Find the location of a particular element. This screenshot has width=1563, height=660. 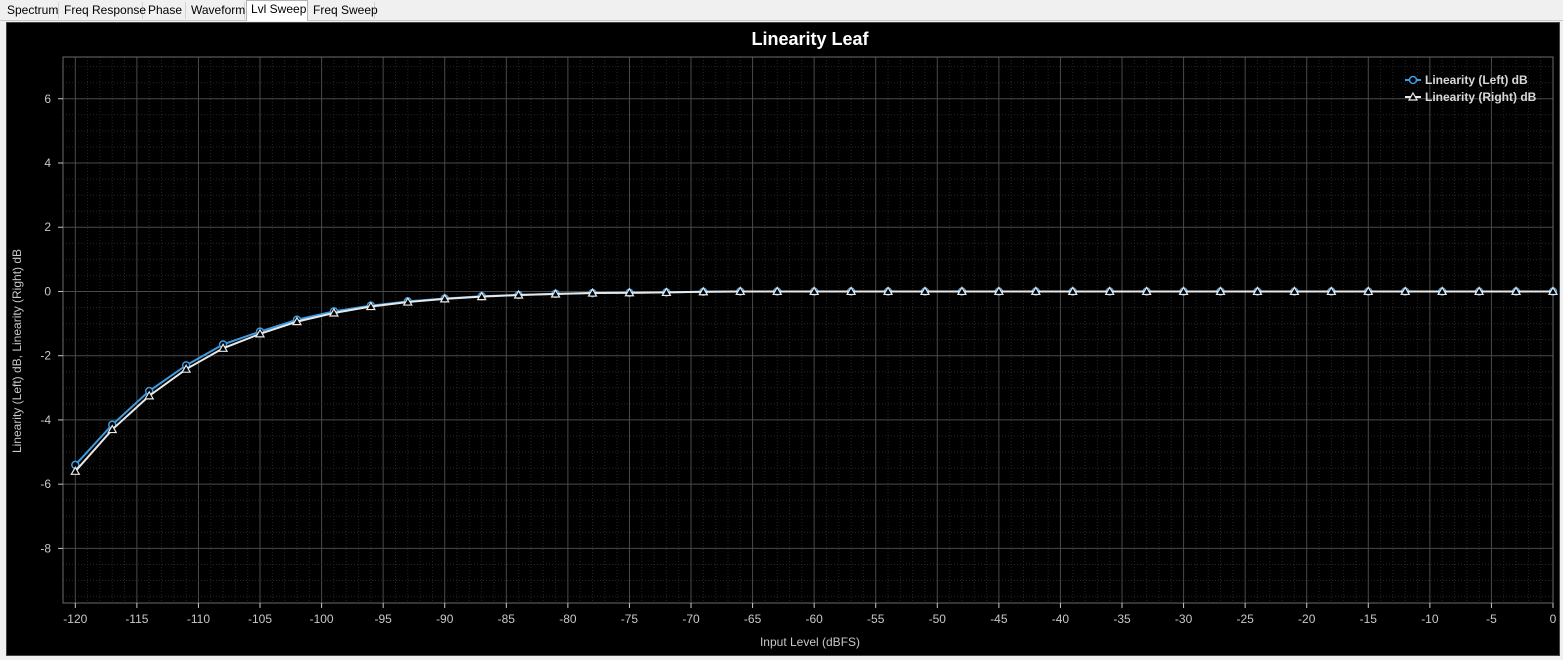

y-tick-label: 6 is located at coordinates (47, 99).